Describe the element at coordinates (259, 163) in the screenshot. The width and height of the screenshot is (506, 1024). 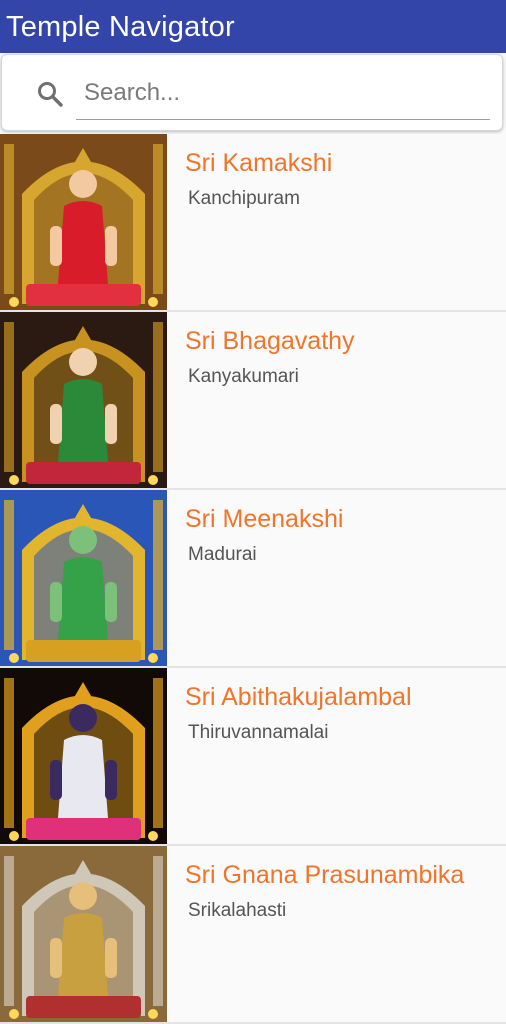
I see `temple-name: Sri Kamakshi` at that location.